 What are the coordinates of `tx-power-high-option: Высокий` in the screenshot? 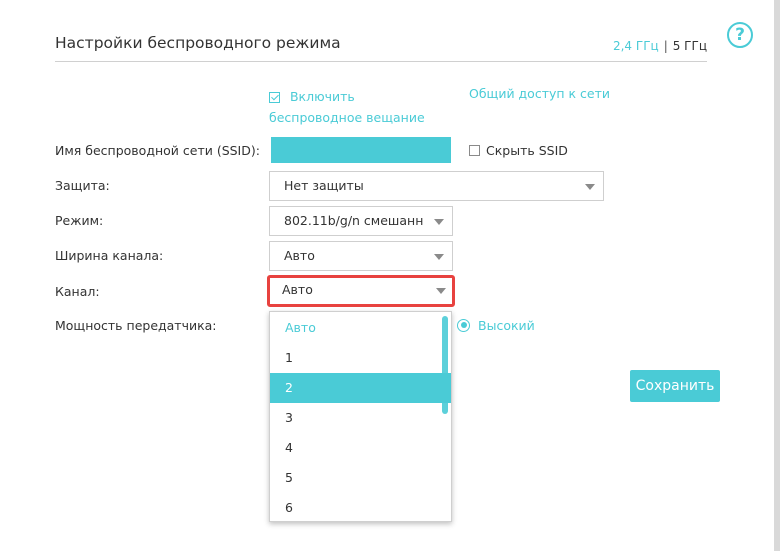 It's located at (496, 325).